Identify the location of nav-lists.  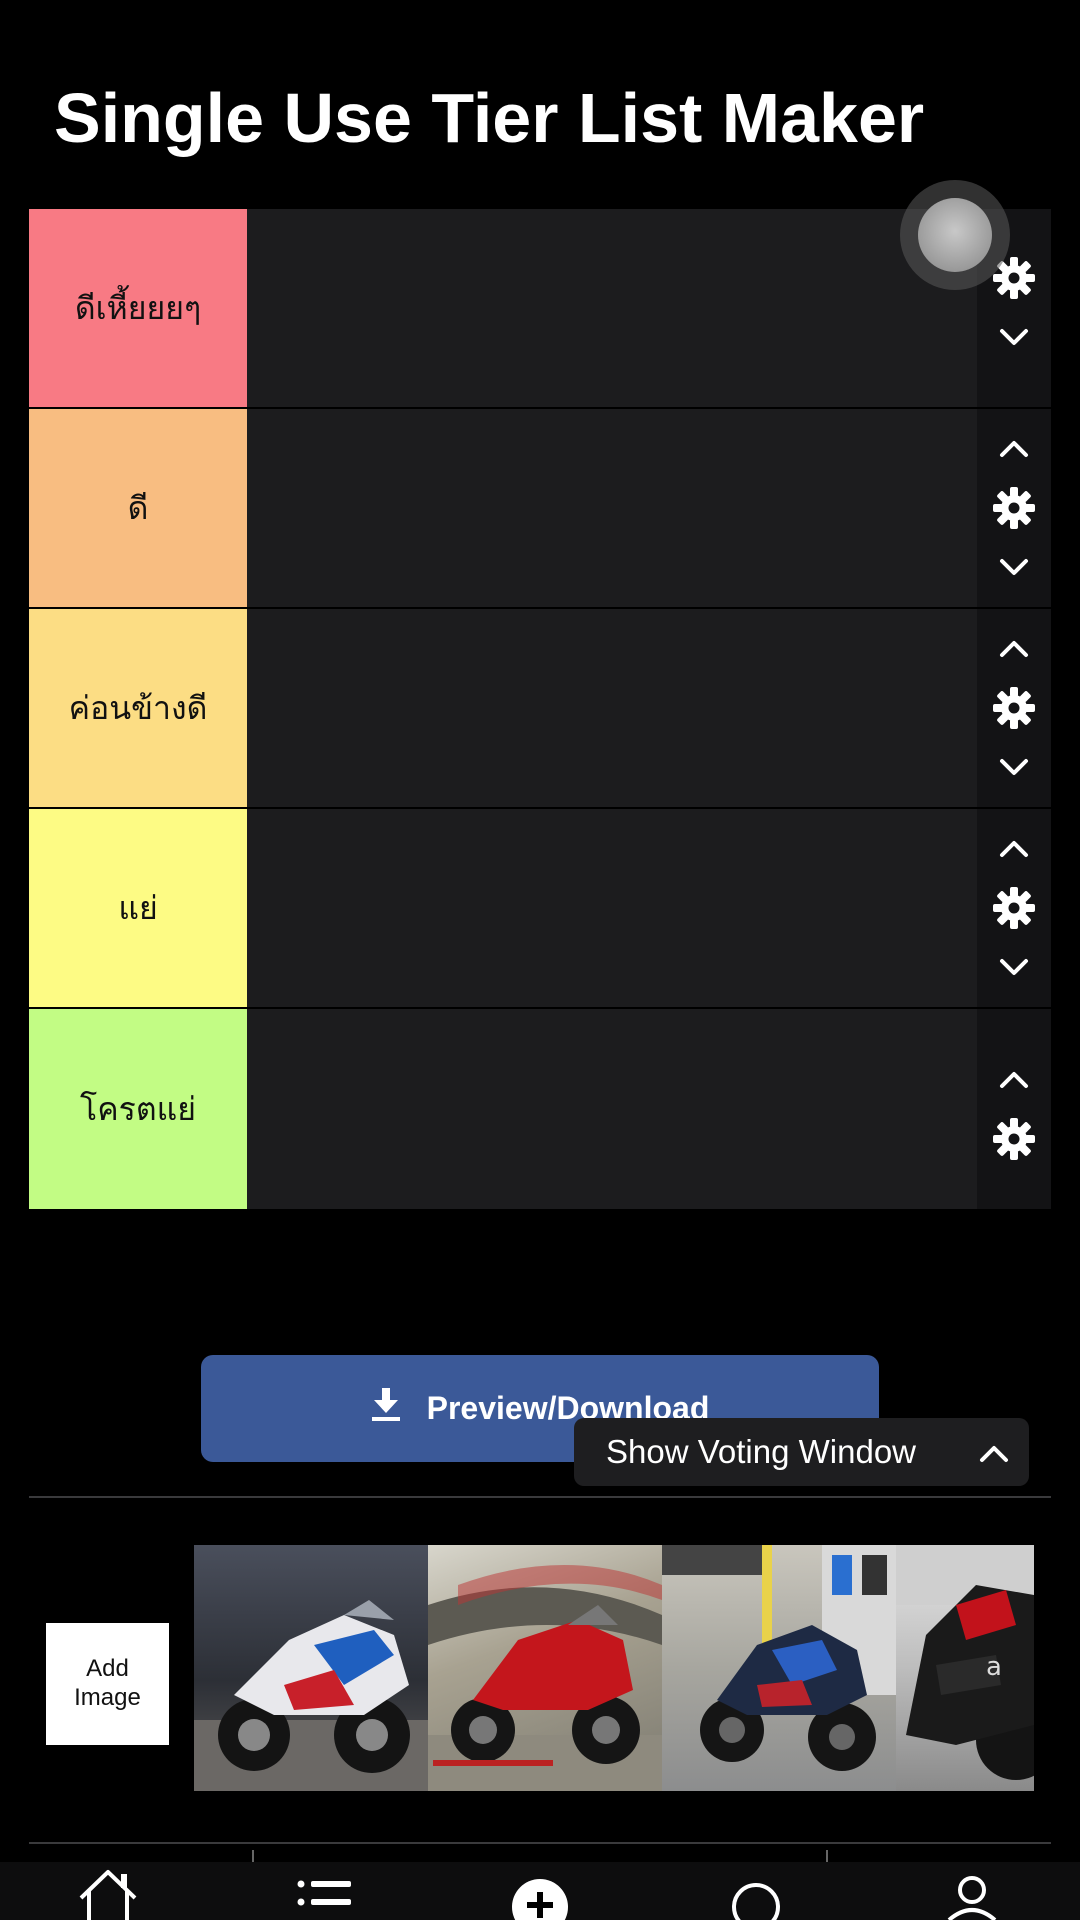
(324, 1891).